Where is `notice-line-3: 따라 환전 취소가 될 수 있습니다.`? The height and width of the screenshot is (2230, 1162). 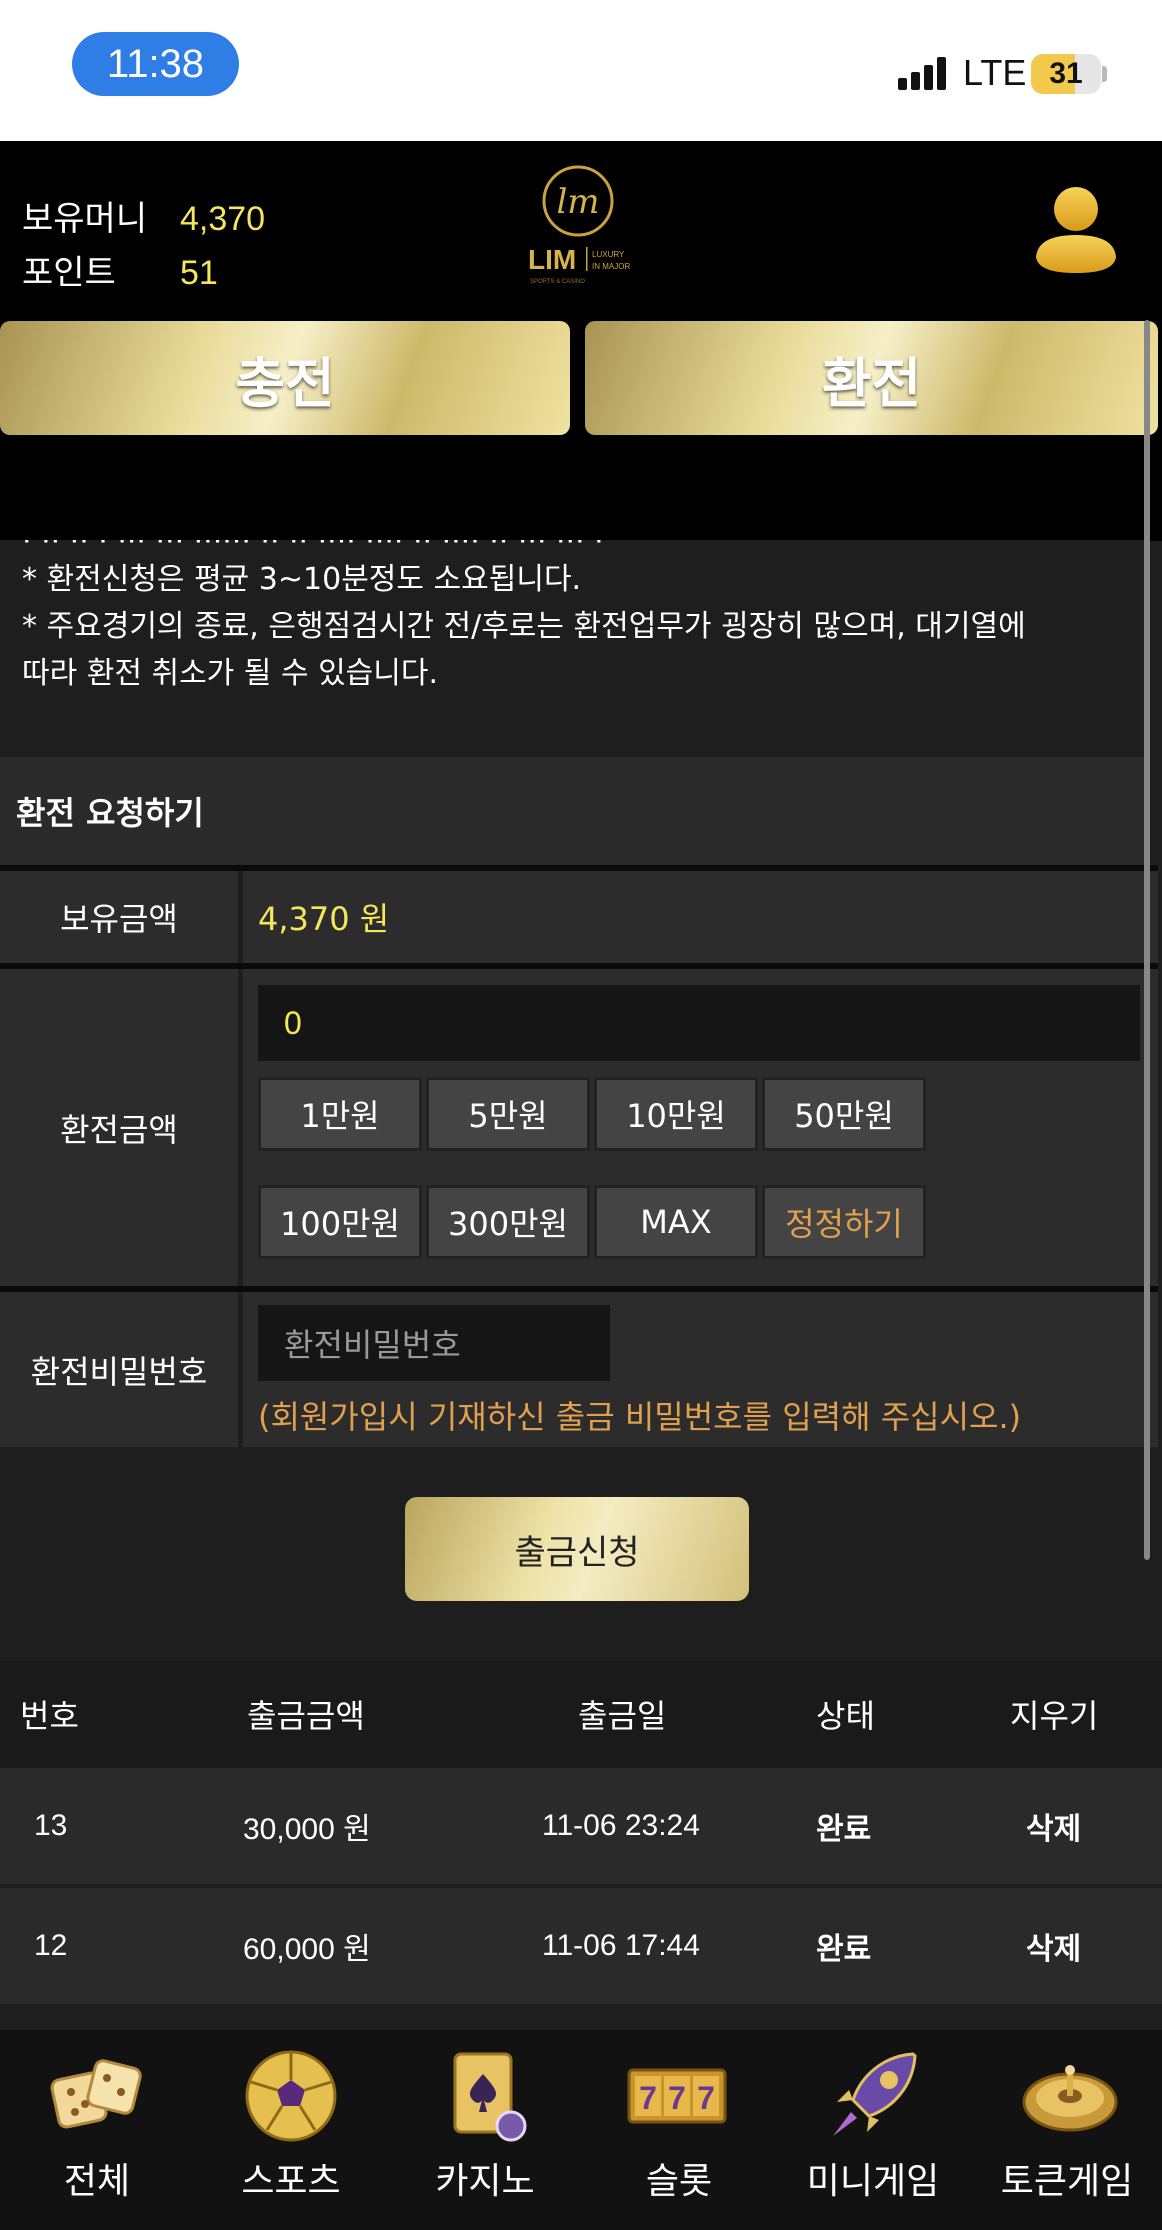
notice-line-3: 따라 환전 취소가 될 수 있습니다. is located at coordinates (230, 673).